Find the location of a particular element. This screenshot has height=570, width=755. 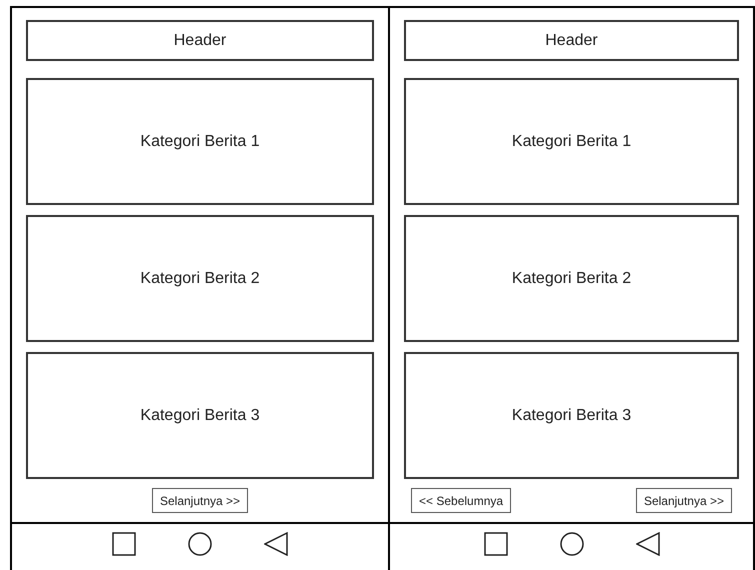

page-button: << Sebelumnya is located at coordinates (461, 500).